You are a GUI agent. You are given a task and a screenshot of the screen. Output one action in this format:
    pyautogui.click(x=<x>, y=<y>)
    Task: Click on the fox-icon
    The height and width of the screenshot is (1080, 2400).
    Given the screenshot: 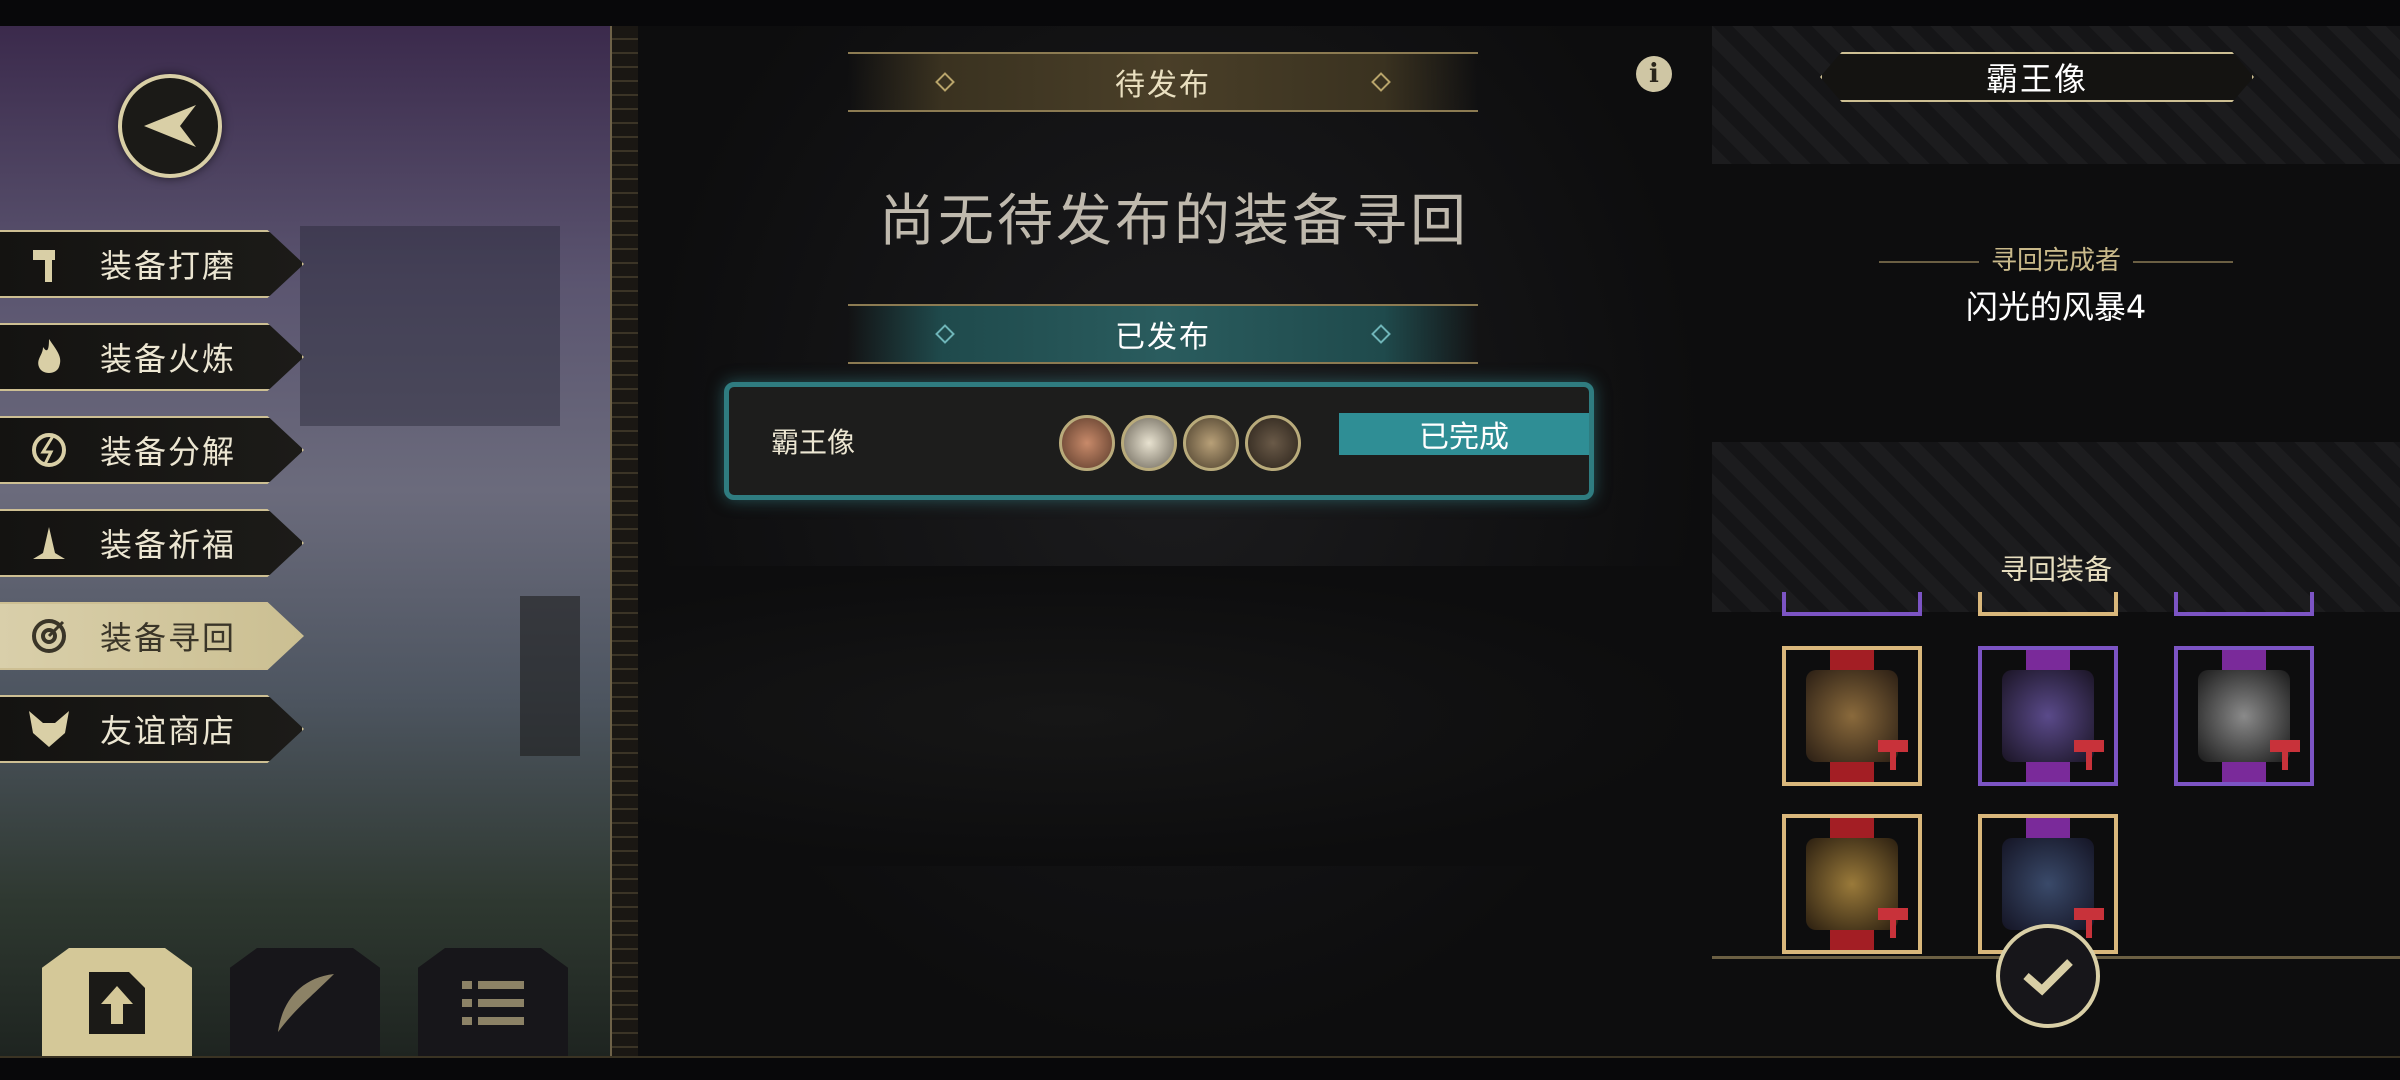 What is the action you would take?
    pyautogui.click(x=49, y=729)
    